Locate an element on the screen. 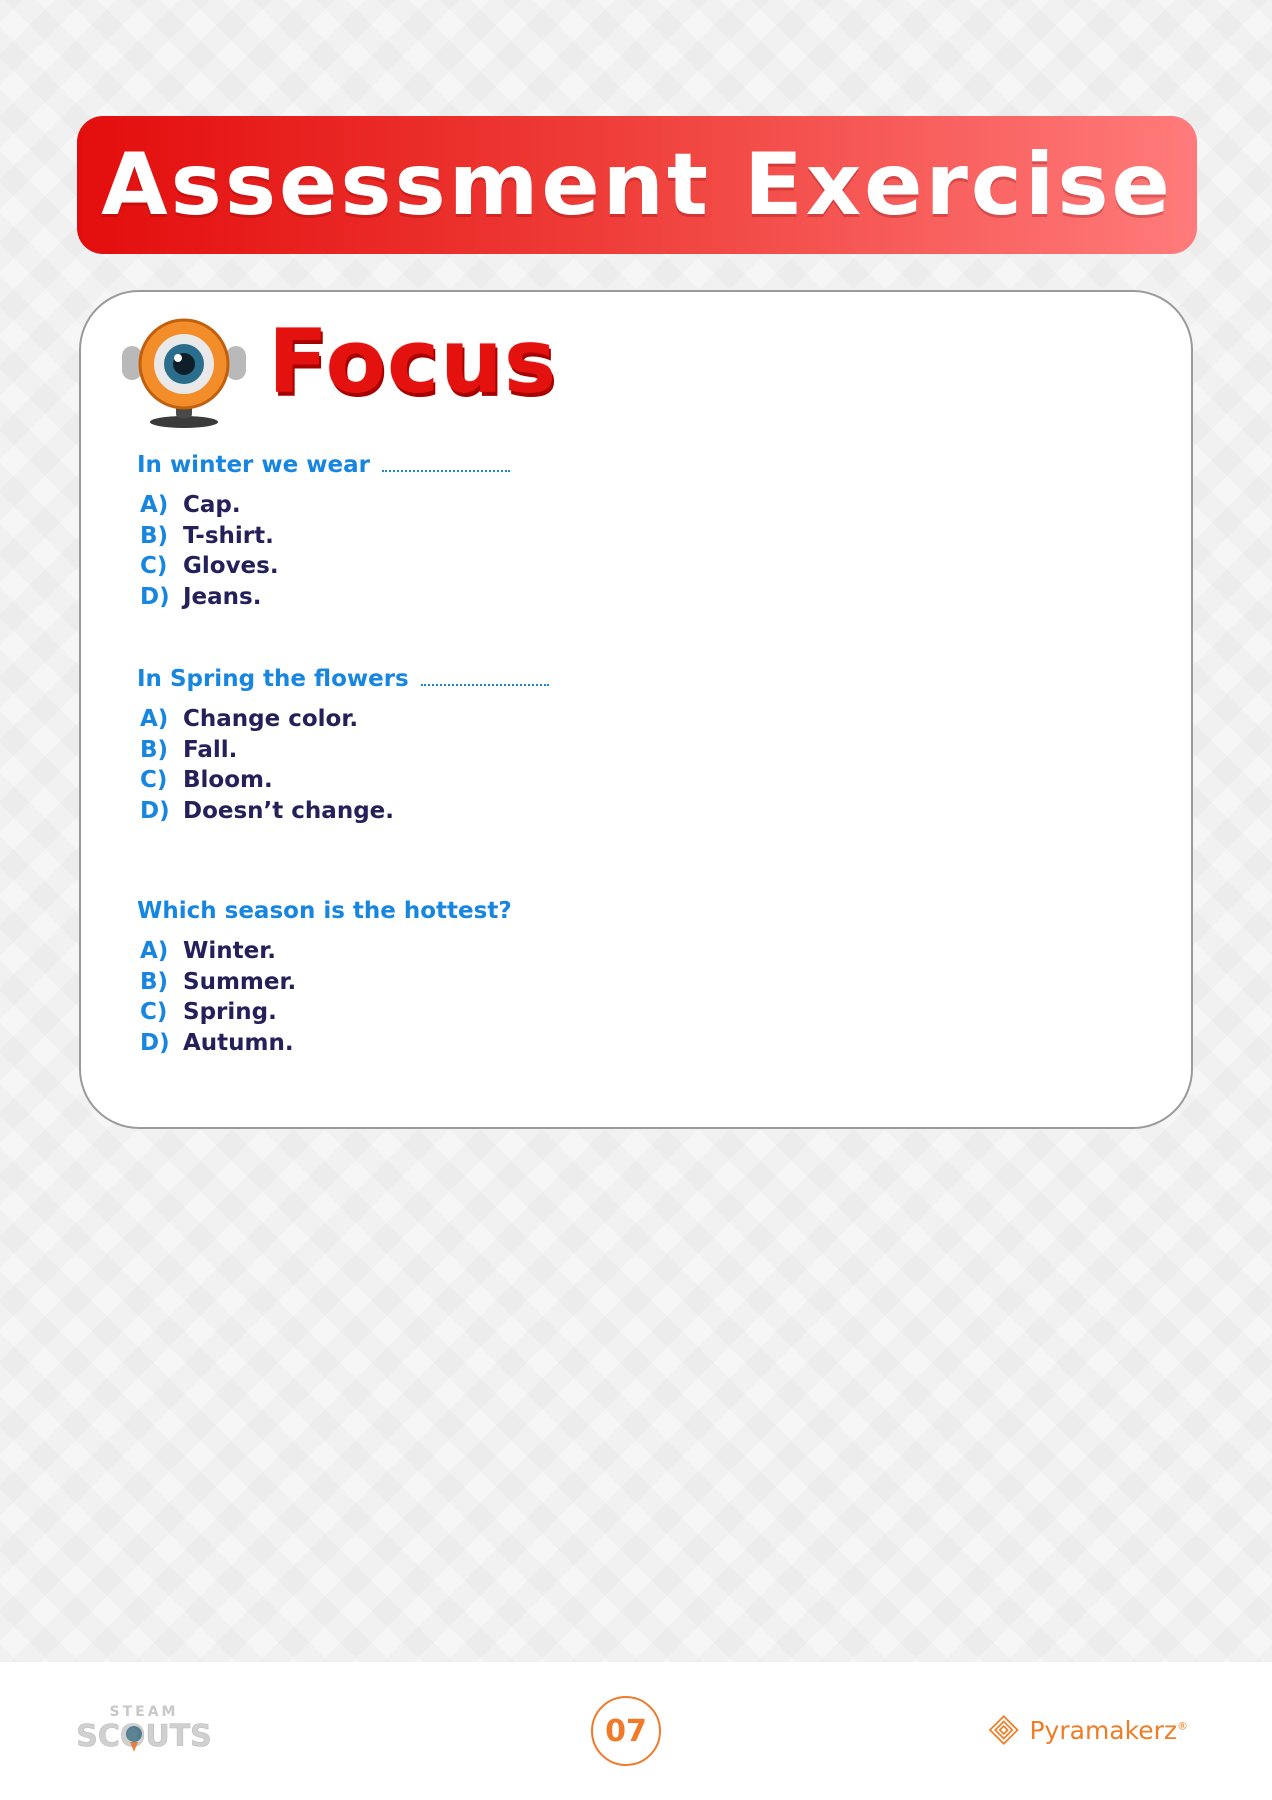  option-d: D) Doesn’t change. is located at coordinates (344, 813).